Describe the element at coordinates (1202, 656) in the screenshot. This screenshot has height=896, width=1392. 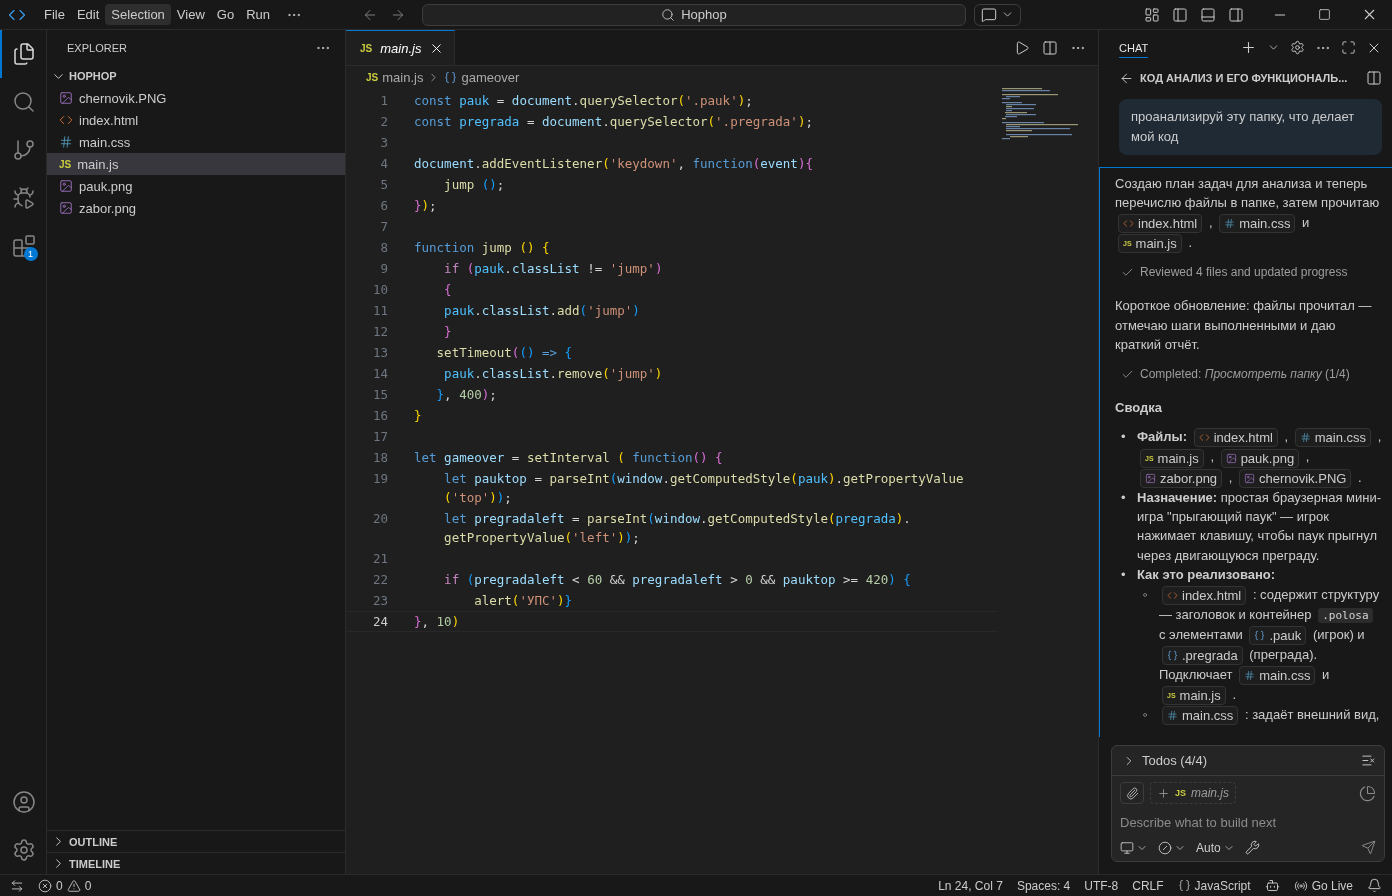
I see `symbol-chip: .pregrada` at that location.